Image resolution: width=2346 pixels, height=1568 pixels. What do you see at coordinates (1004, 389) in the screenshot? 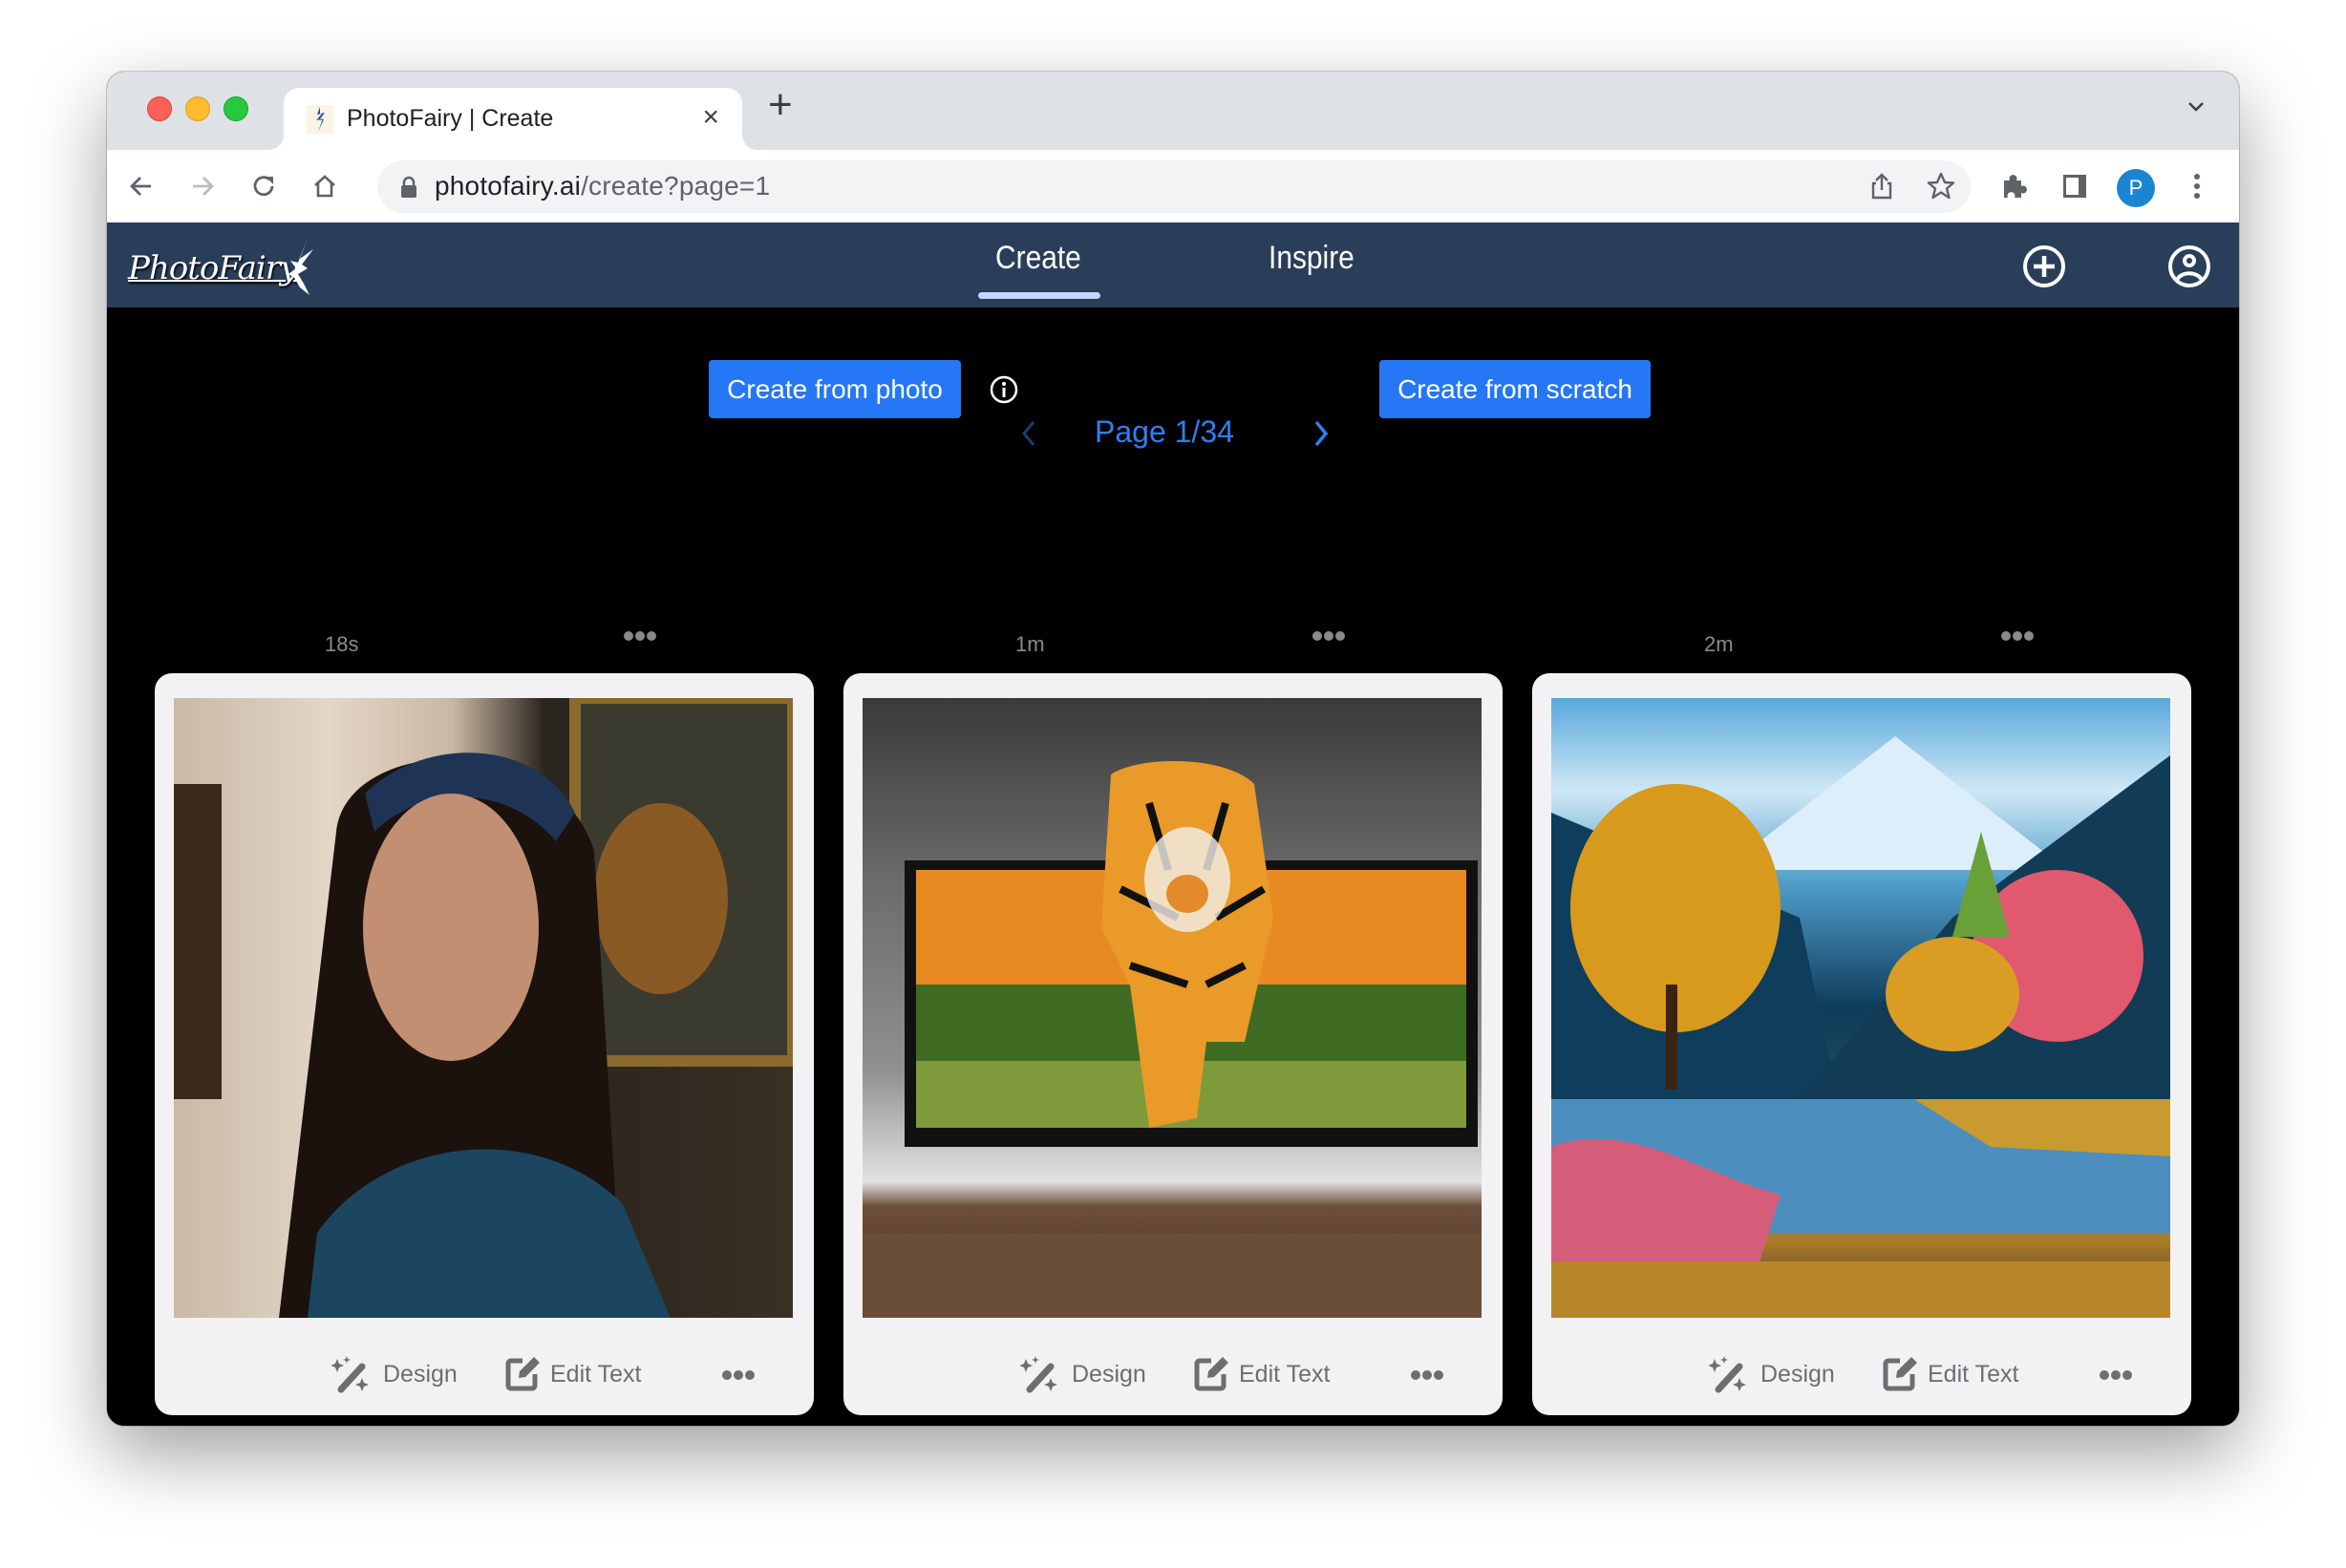
I see `info-icon` at bounding box center [1004, 389].